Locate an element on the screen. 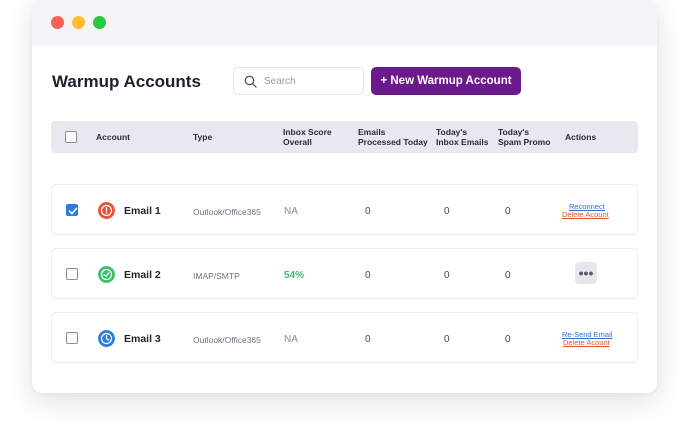 The height and width of the screenshot is (435, 689). search-icon is located at coordinates (250, 81).